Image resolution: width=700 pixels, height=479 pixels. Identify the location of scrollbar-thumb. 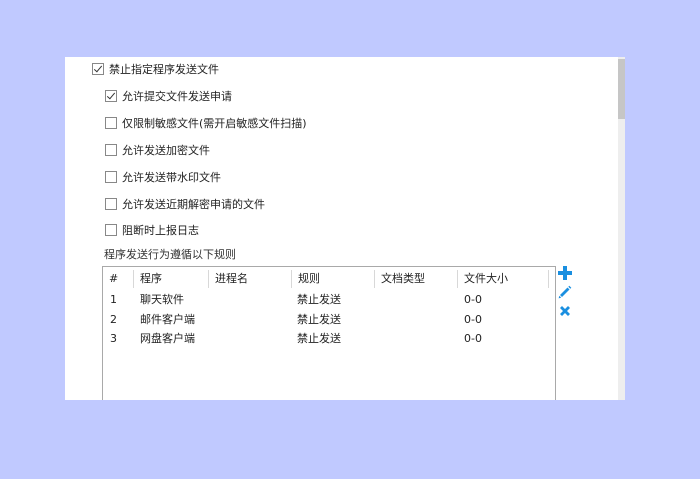
(621, 89).